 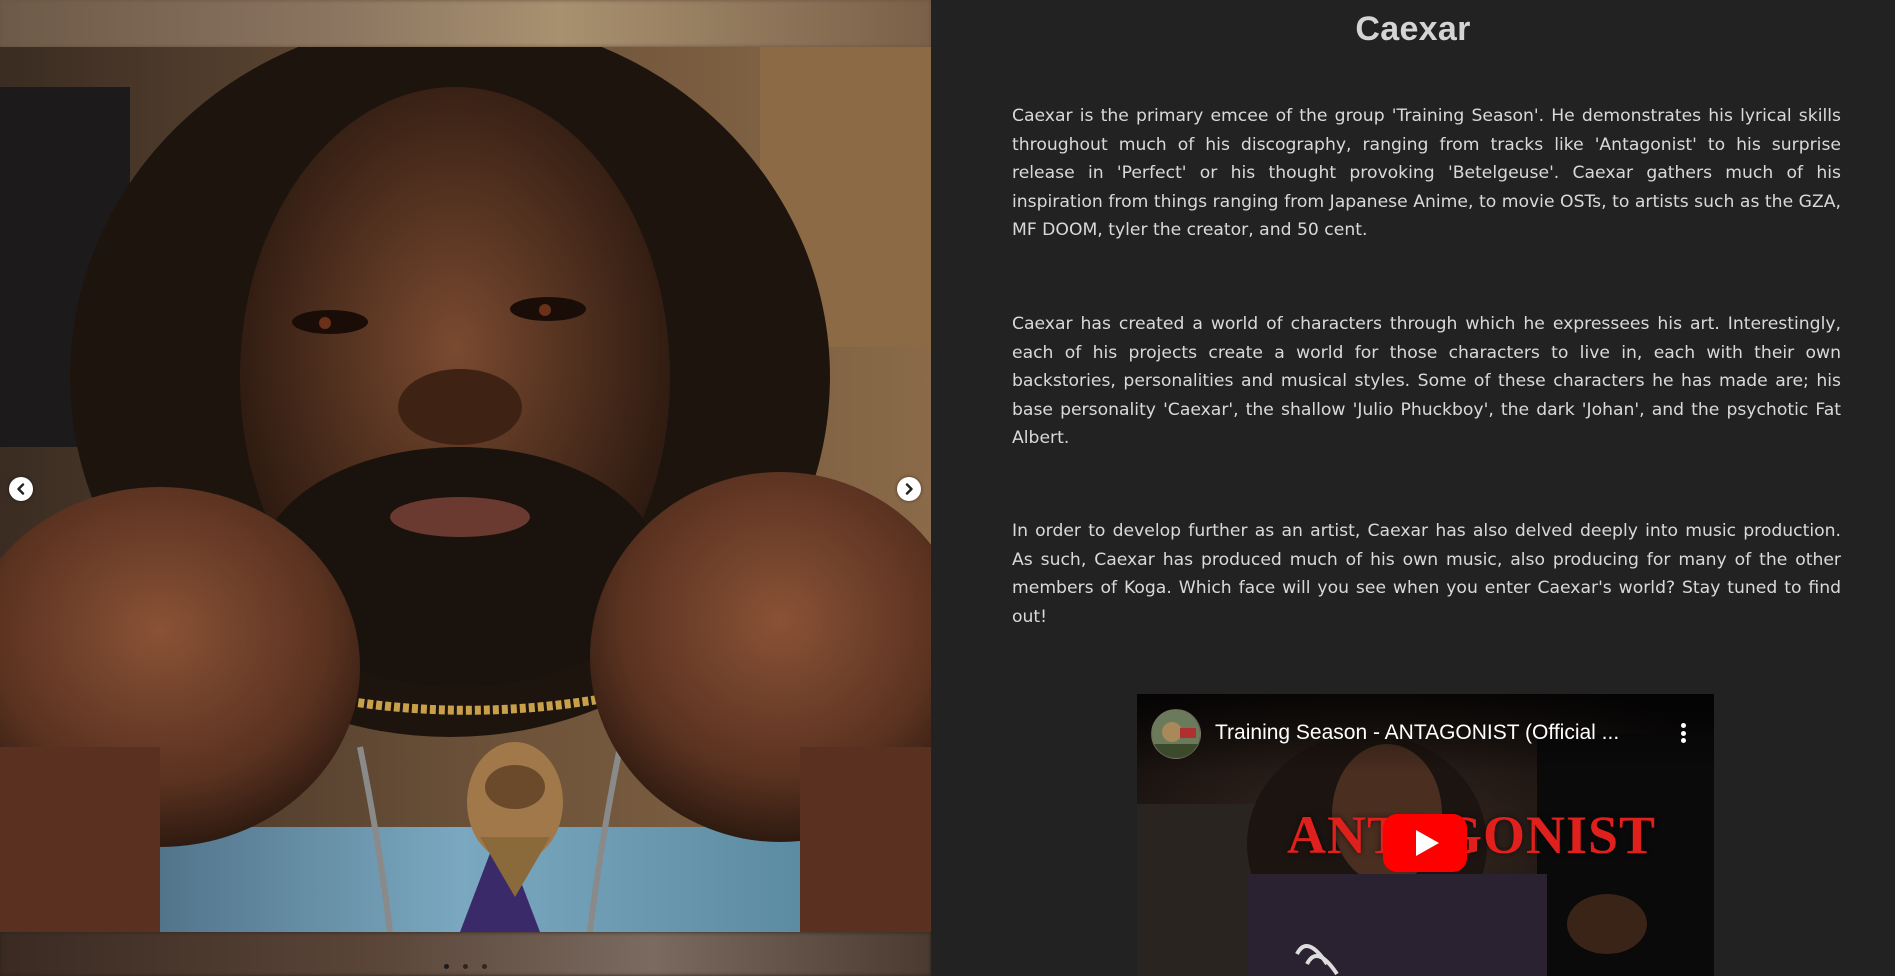 What do you see at coordinates (1425, 843) in the screenshot?
I see `youtube-play-icon` at bounding box center [1425, 843].